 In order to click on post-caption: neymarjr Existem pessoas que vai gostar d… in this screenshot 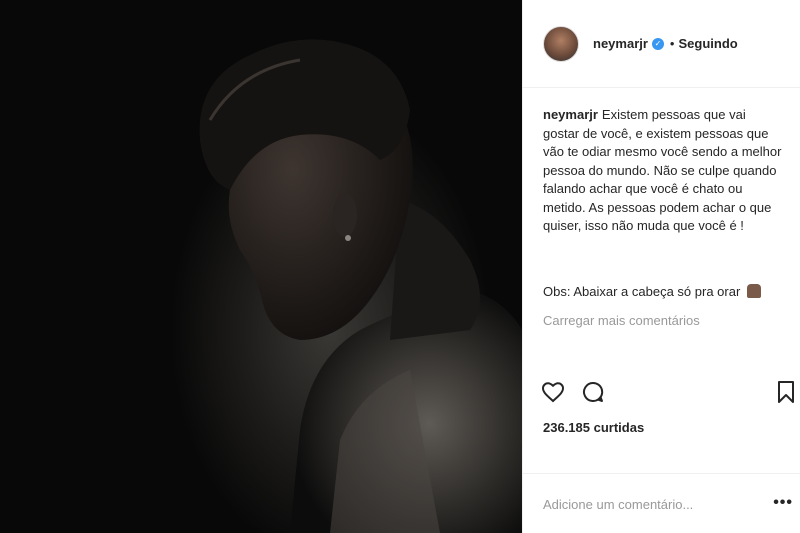, I will do `click(663, 171)`.